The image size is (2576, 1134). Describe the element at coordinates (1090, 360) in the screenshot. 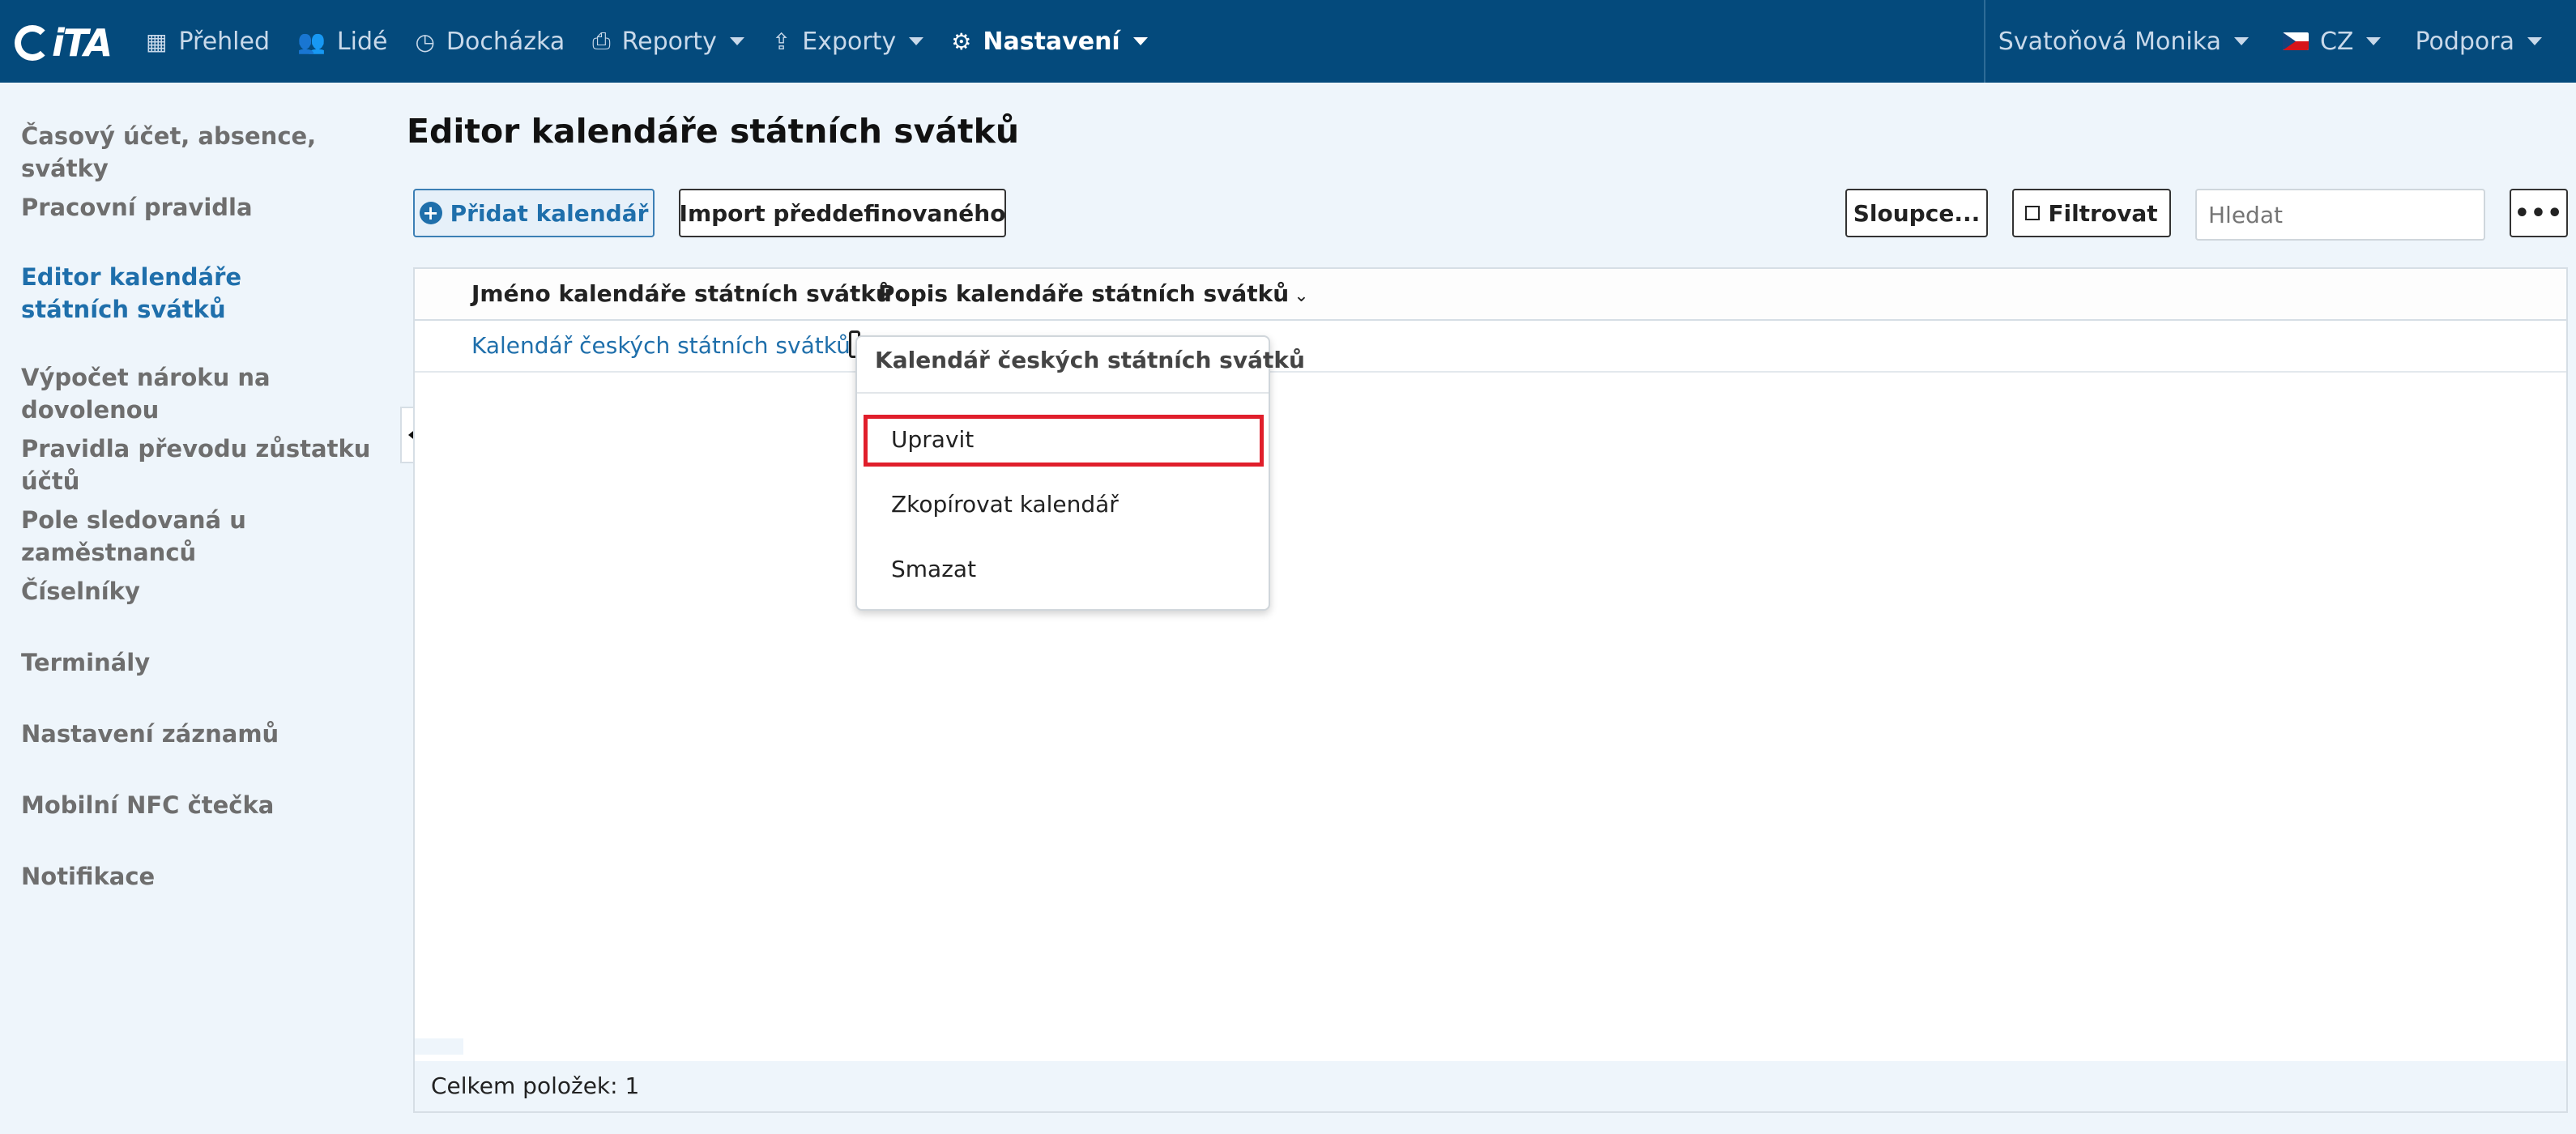

I see `context-menu-title: Kalendář českých státních svátků` at that location.